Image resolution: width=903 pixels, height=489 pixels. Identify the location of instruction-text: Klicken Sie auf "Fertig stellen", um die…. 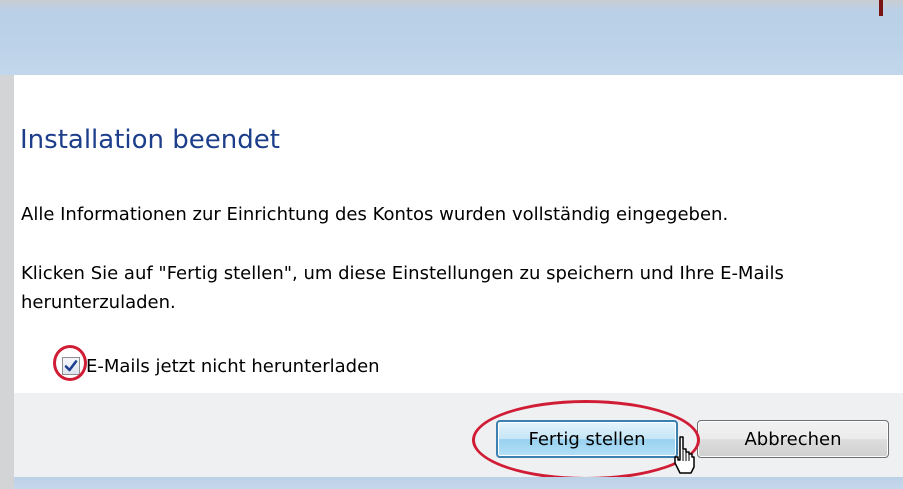
(402, 288).